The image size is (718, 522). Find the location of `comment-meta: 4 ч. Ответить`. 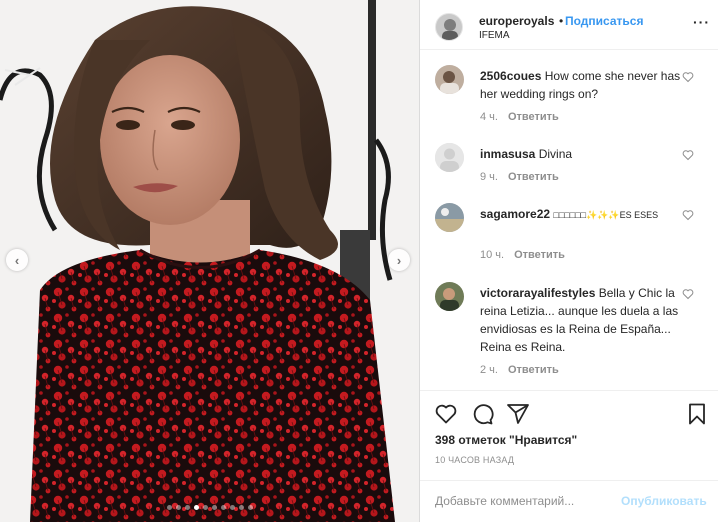

comment-meta: 4 ч. Ответить is located at coordinates (519, 117).